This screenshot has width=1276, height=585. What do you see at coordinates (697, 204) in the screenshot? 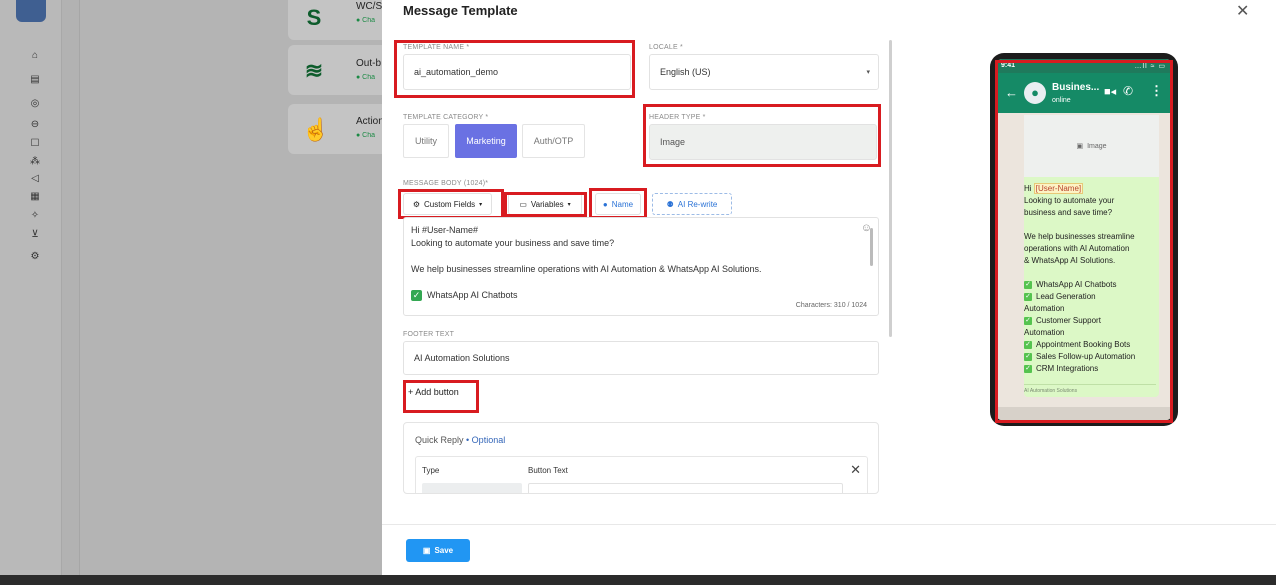
I see `ai-rewrite-label: AI Re-write` at bounding box center [697, 204].